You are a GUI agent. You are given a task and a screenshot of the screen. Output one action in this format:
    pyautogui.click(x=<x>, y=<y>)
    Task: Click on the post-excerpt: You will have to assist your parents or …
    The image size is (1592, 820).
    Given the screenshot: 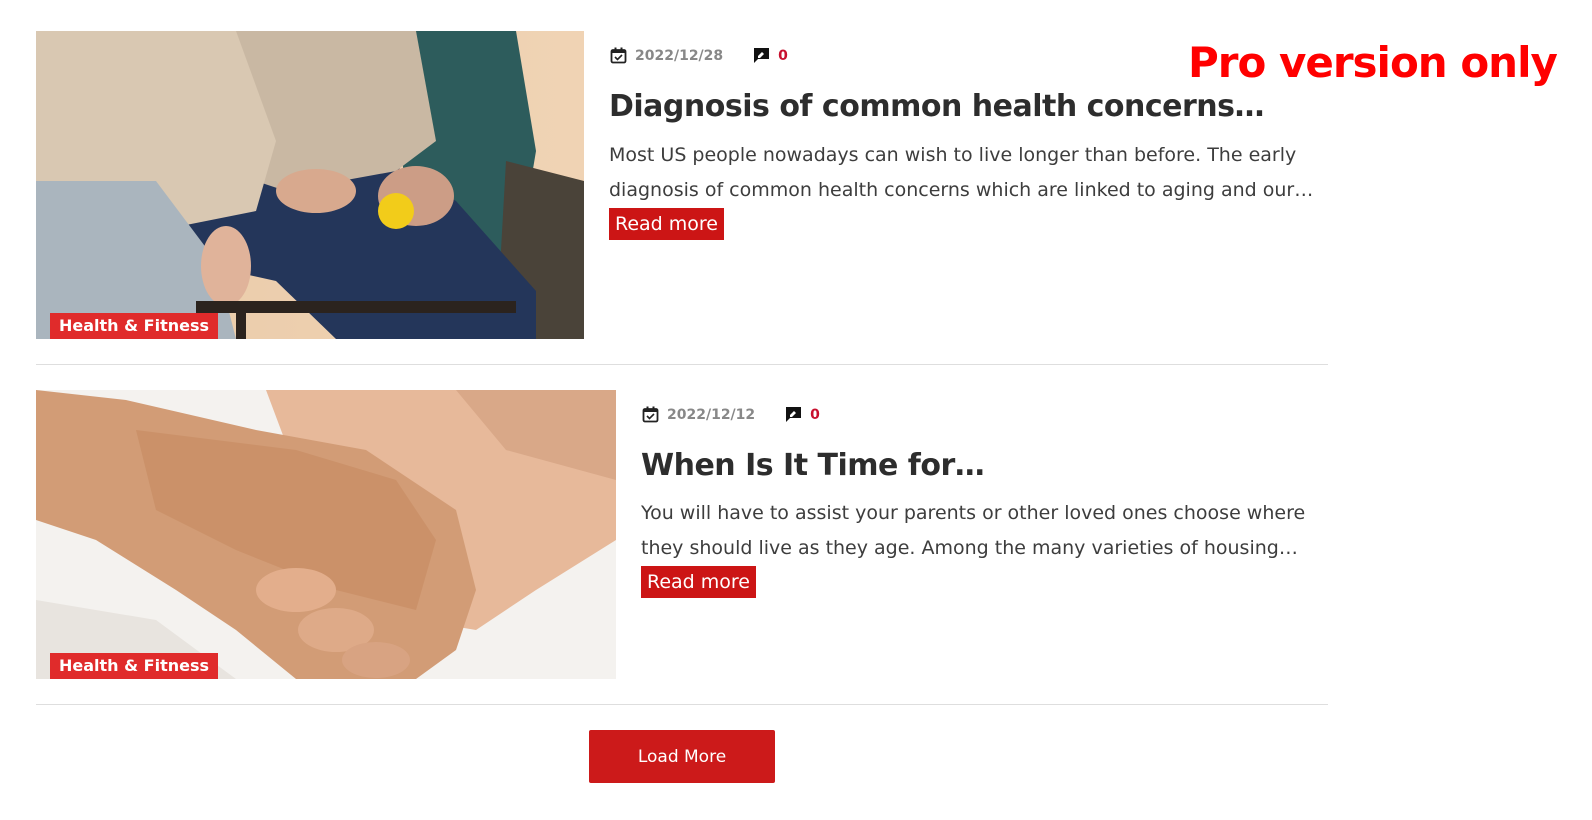 What is the action you would take?
    pyautogui.click(x=986, y=548)
    